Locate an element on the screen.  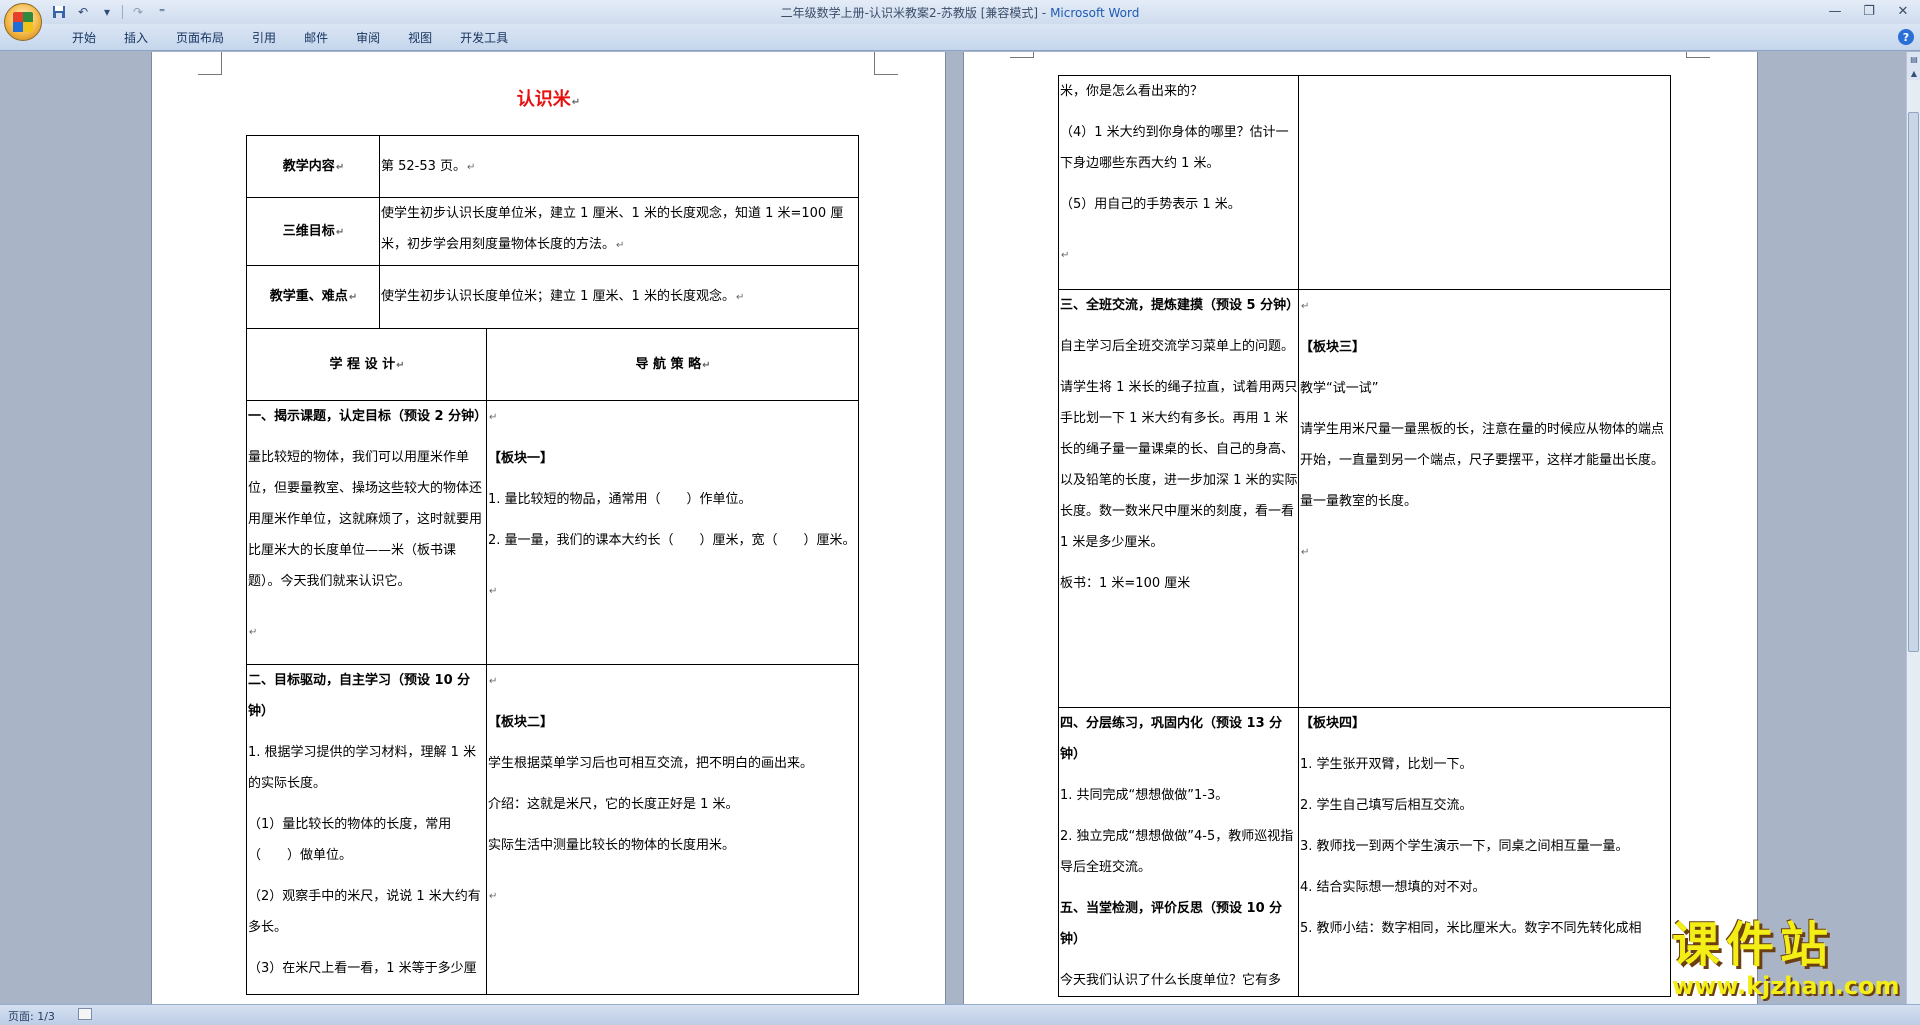
proofing-icon is located at coordinates (85, 1014).